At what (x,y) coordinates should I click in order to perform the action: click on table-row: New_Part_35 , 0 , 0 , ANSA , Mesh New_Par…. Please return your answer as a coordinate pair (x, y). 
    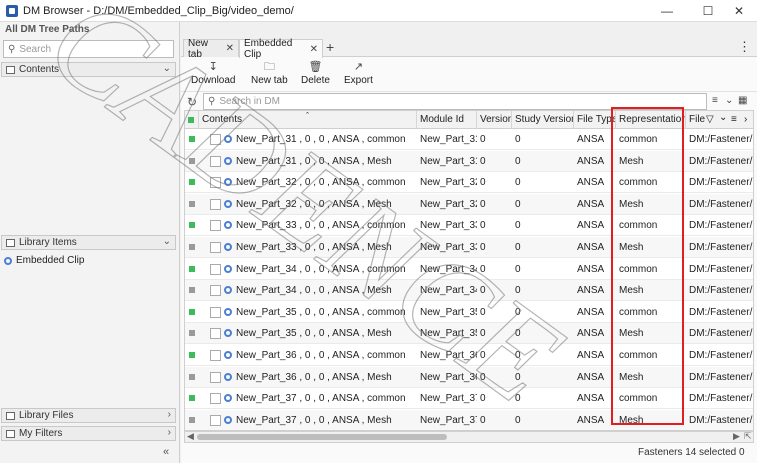
    Looking at the image, I should click on (469, 334).